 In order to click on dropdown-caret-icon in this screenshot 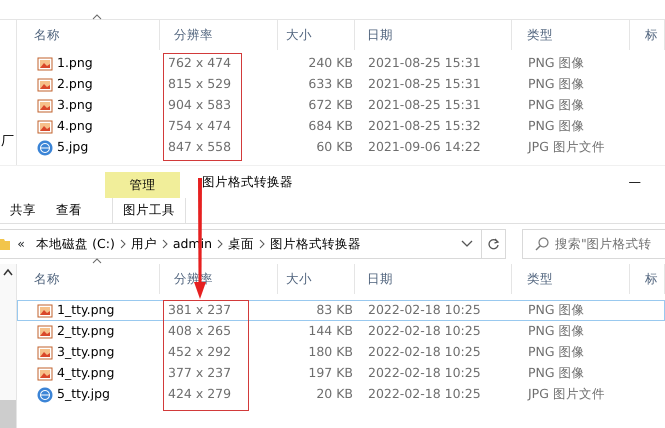, I will do `click(467, 244)`.